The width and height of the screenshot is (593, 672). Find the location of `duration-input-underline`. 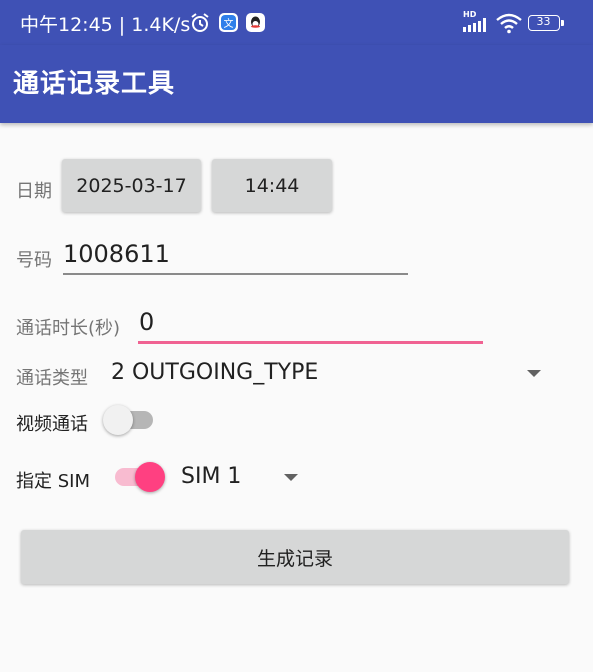

duration-input-underline is located at coordinates (310, 342).